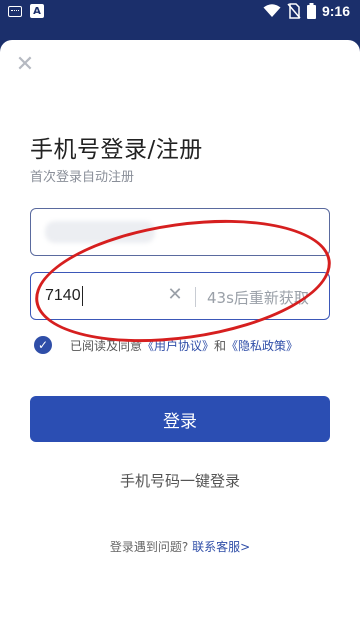 The image size is (360, 640). I want to click on status-time: 9:16, so click(335, 11).